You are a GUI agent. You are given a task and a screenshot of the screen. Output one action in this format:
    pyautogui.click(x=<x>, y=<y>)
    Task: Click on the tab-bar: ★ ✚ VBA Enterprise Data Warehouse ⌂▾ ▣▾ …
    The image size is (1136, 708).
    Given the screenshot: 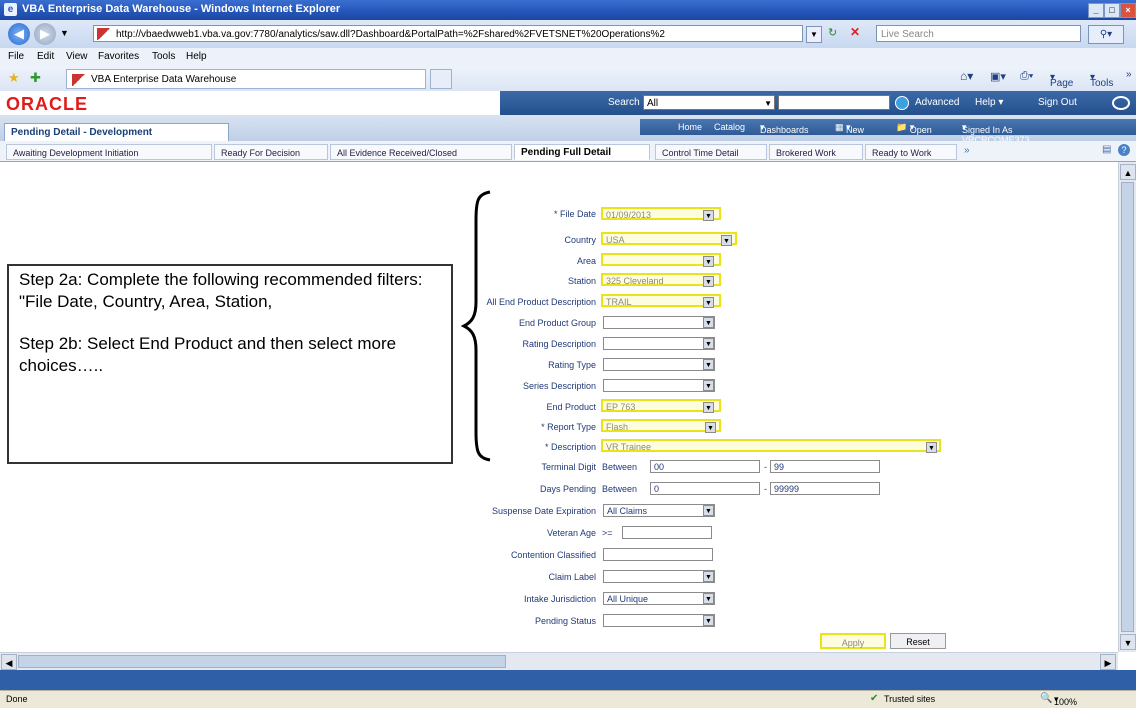 What is the action you would take?
    pyautogui.click(x=568, y=79)
    